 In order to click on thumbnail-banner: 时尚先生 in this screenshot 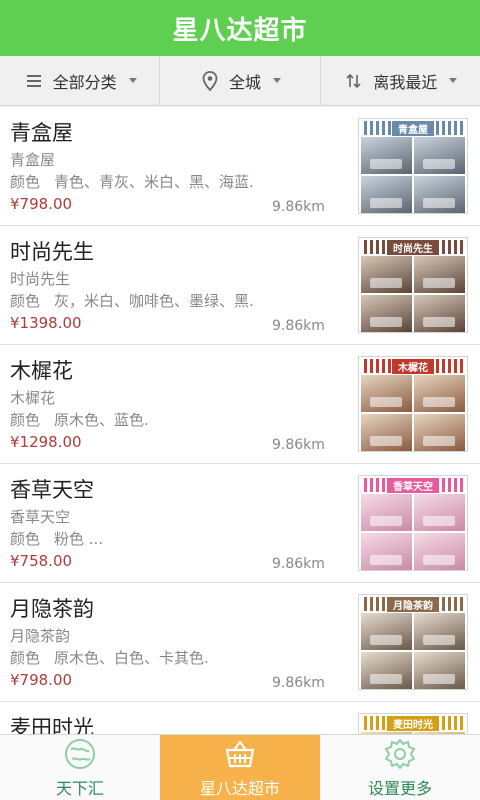, I will do `click(413, 247)`.